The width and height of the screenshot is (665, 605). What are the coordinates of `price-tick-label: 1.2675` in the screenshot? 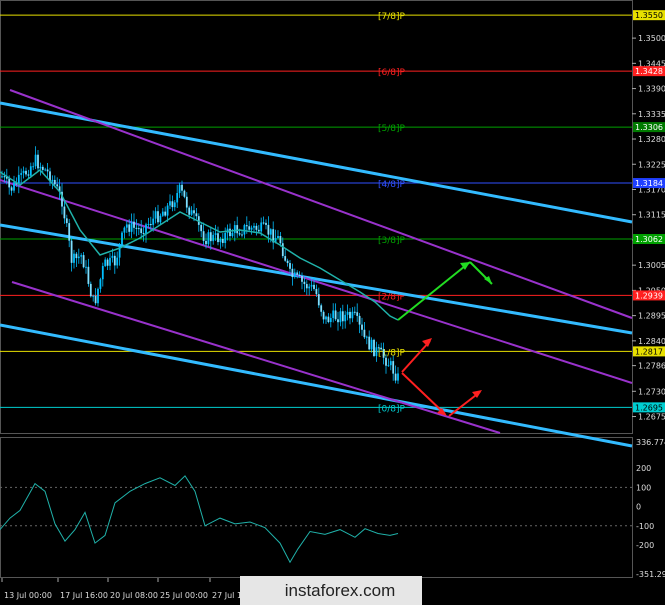 It's located at (651, 417).